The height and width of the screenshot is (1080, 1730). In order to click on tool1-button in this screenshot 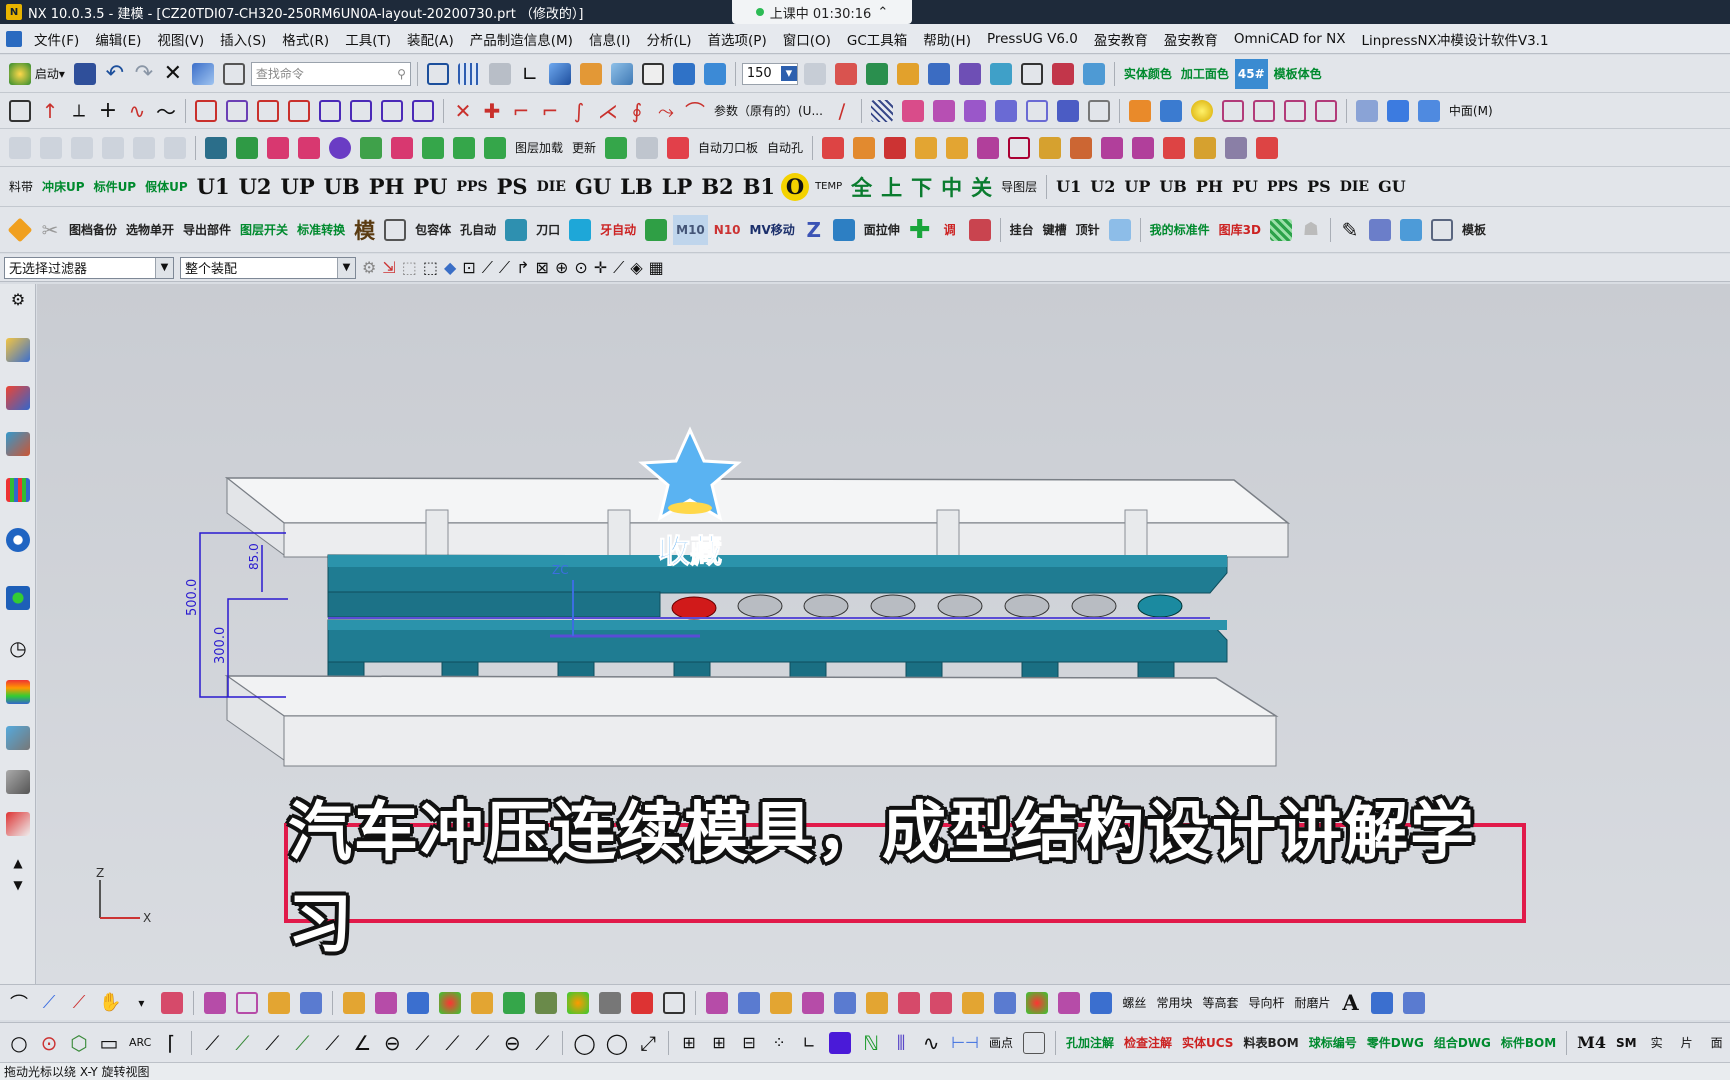, I will do `click(939, 74)`.